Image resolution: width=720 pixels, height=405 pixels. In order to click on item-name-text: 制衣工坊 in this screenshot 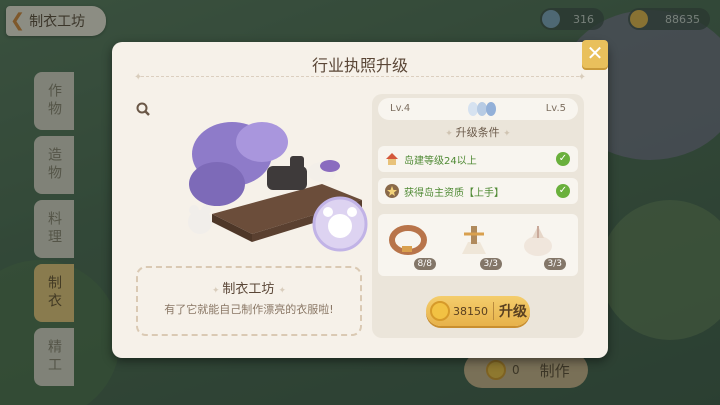, I will do `click(248, 289)`.